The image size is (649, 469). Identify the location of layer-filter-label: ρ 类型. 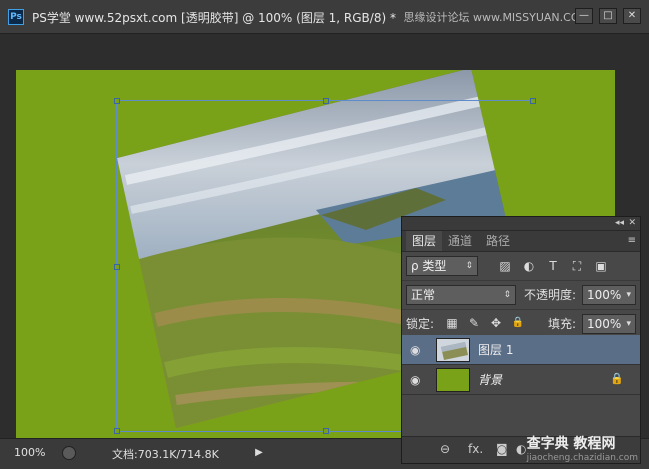
(429, 266).